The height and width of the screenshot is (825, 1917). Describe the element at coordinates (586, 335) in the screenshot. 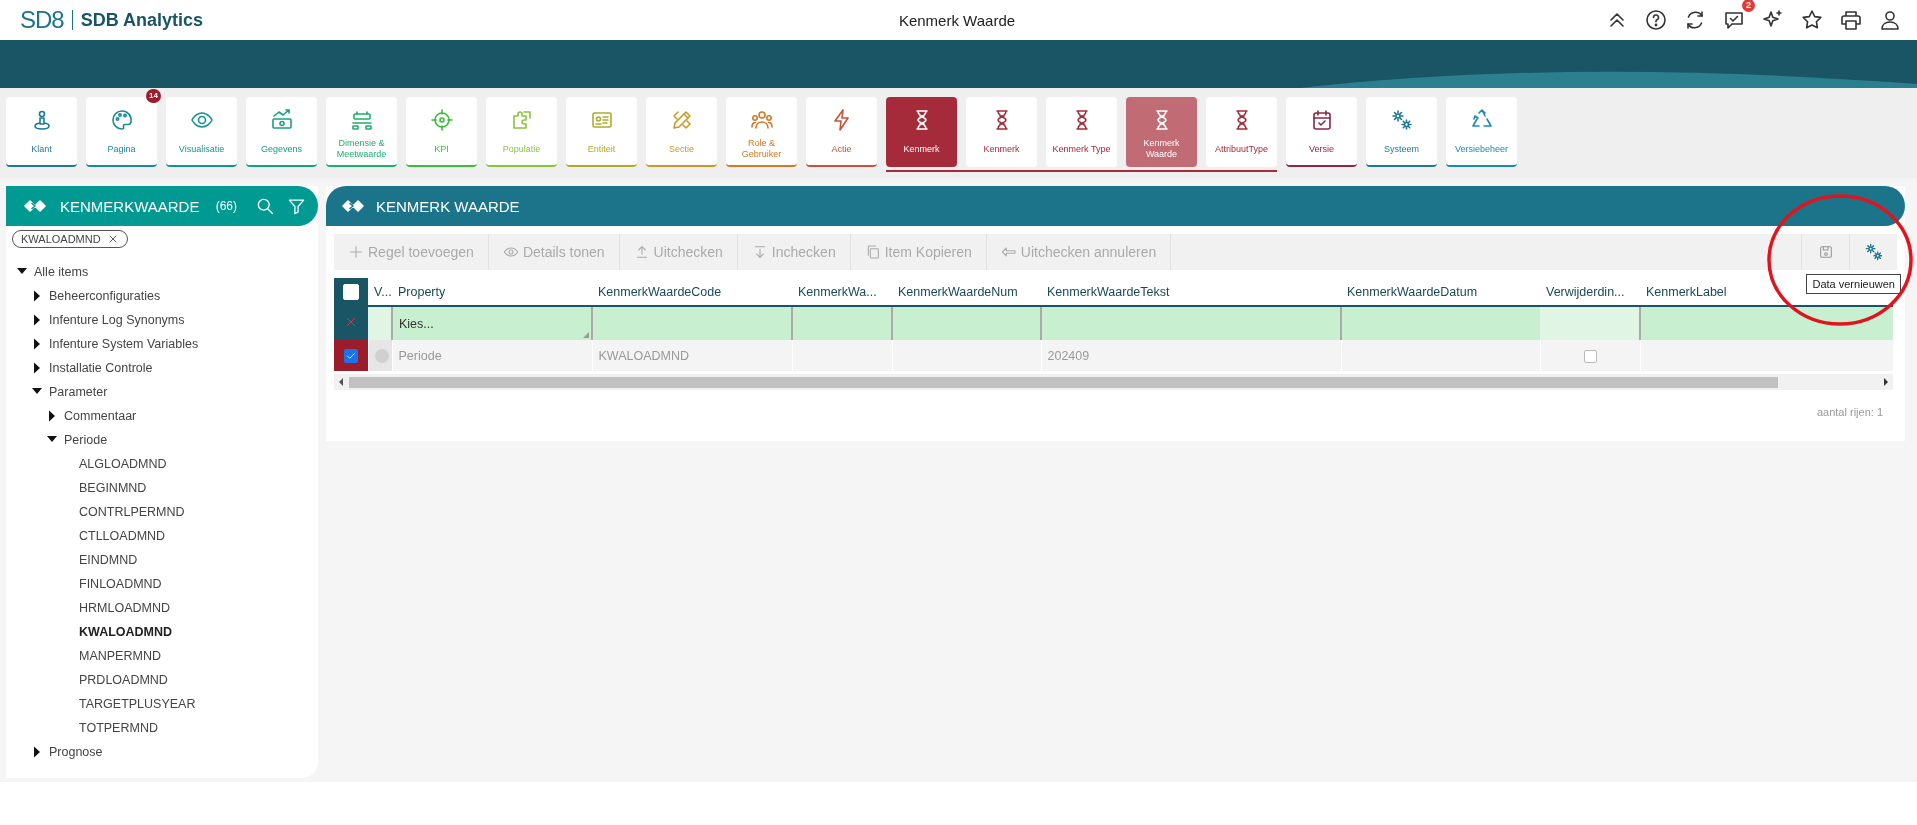

I see `resize-grip-icon` at that location.